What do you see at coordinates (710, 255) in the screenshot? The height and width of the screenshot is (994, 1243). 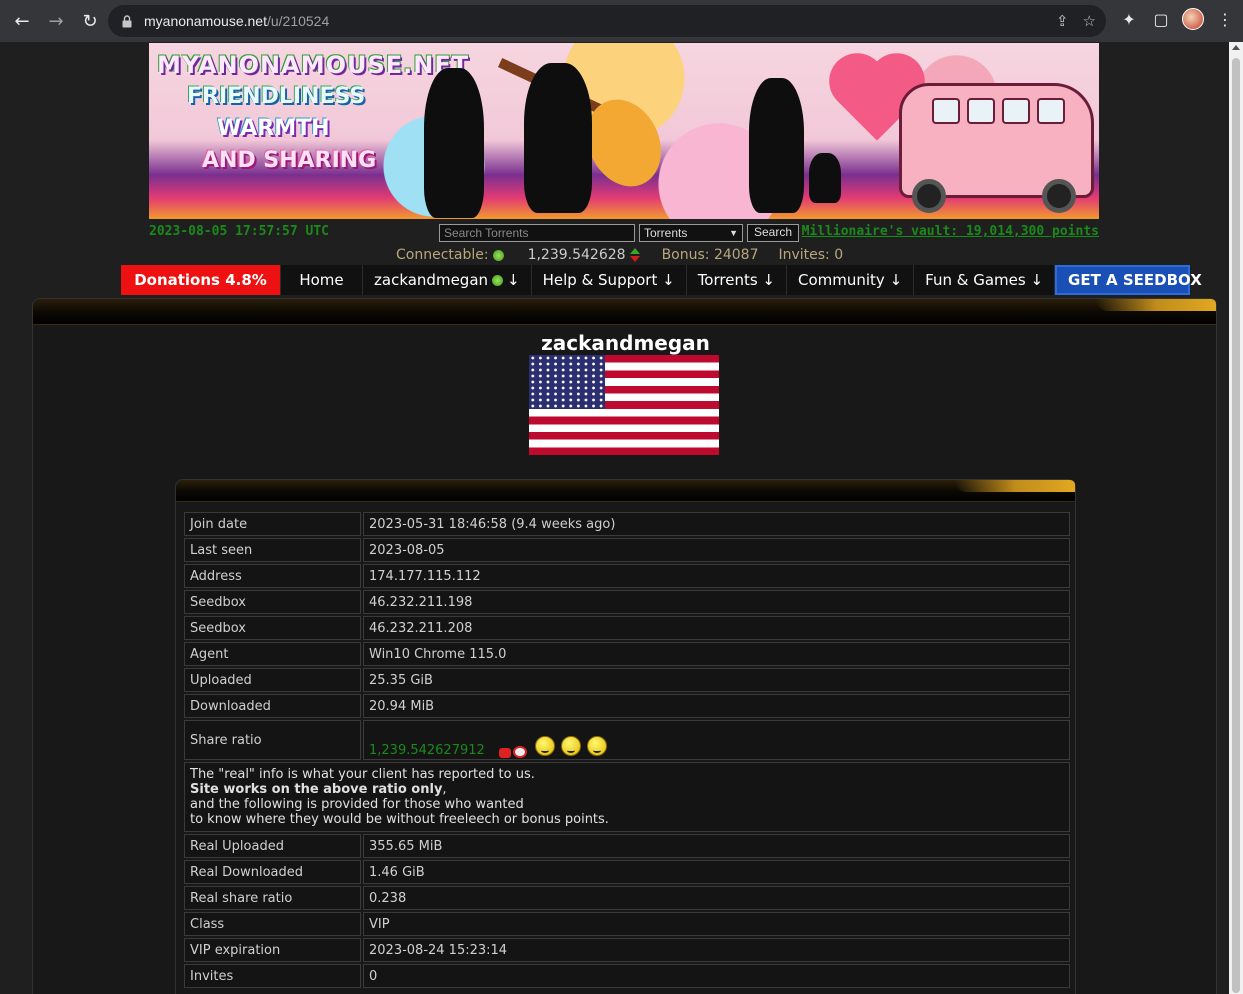 I see `bonus-points: Bonus: 24087` at bounding box center [710, 255].